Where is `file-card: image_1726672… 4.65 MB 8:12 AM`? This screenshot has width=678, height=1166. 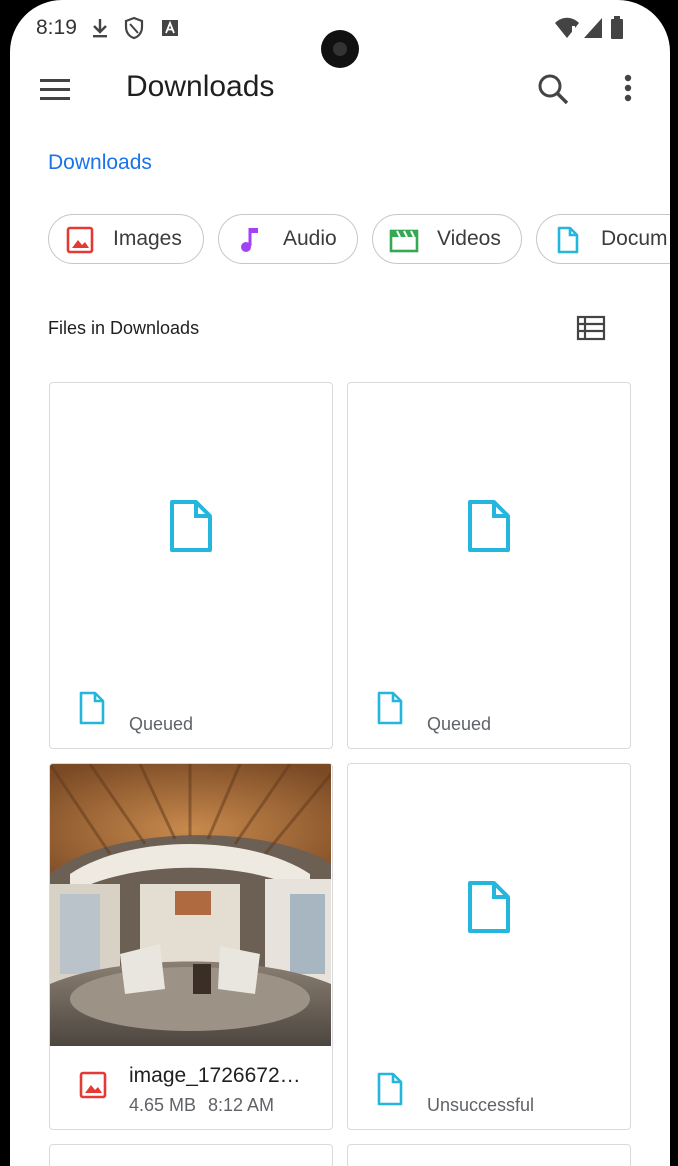
file-card: image_1726672… 4.65 MB 8:12 AM is located at coordinates (191, 946).